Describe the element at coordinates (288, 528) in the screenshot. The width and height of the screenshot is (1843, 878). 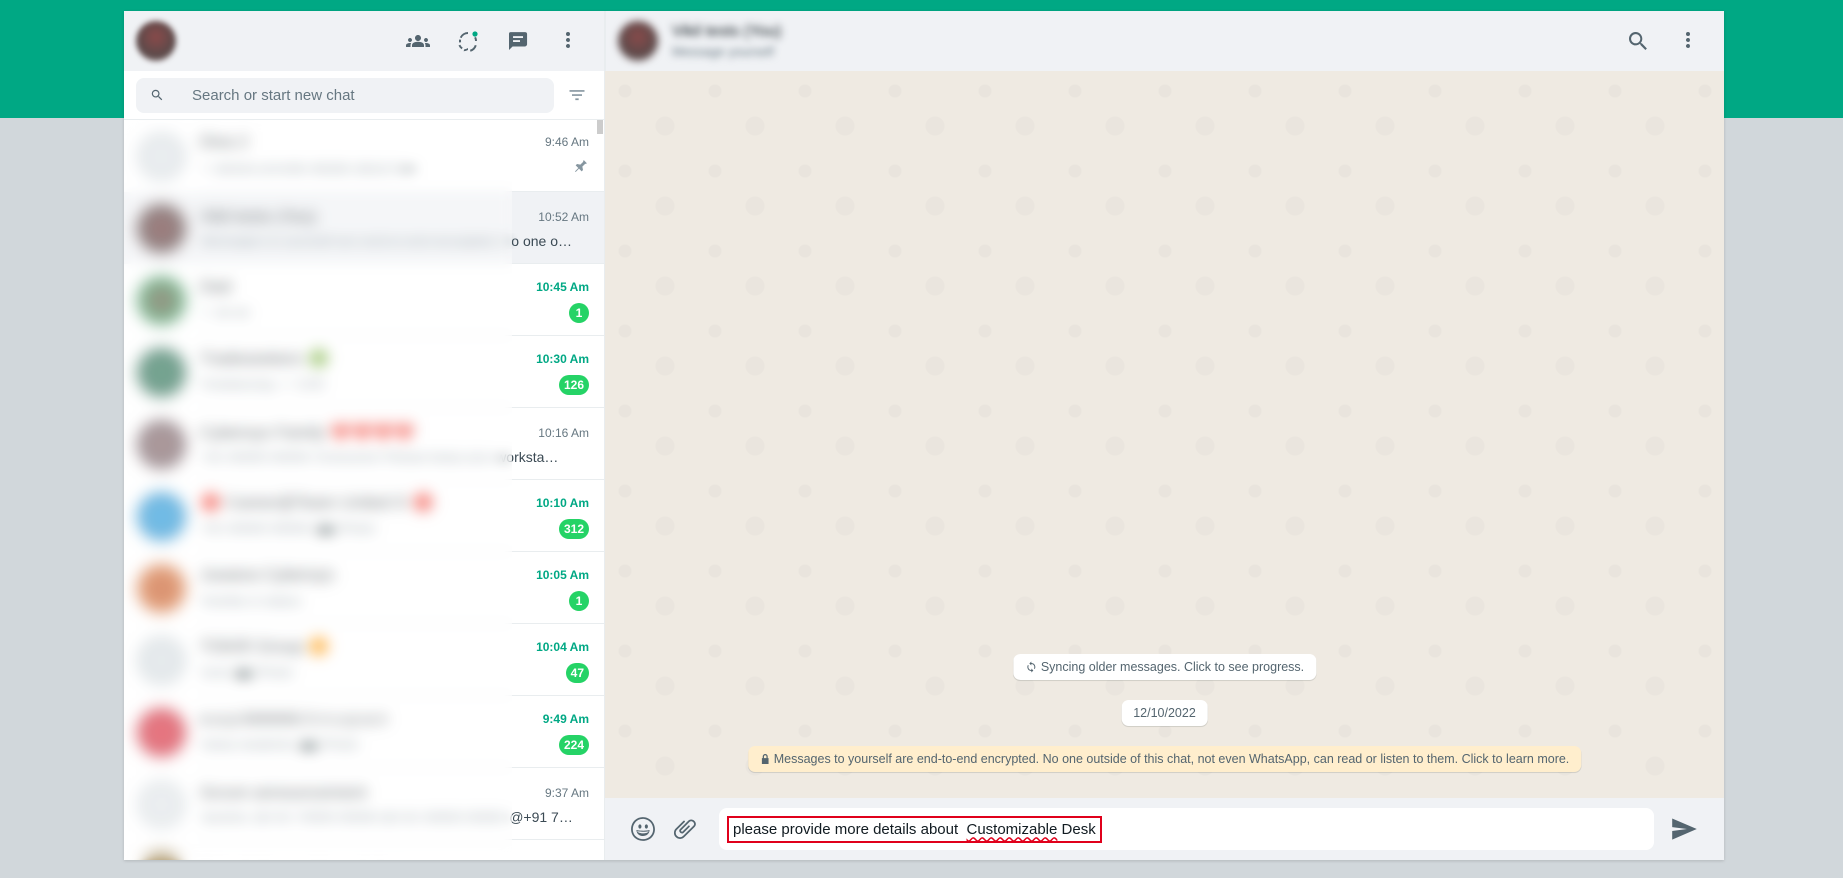
I see `chat-preview-hidden: +91 00000 00000: 📷 Photo` at that location.